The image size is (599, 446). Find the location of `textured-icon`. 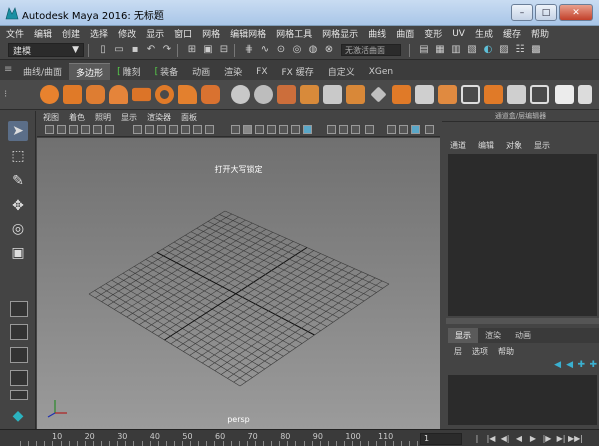

textured-icon is located at coordinates (271, 129).